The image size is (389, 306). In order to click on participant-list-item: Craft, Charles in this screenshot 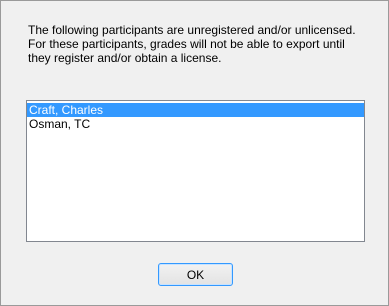, I will do `click(195, 110)`.